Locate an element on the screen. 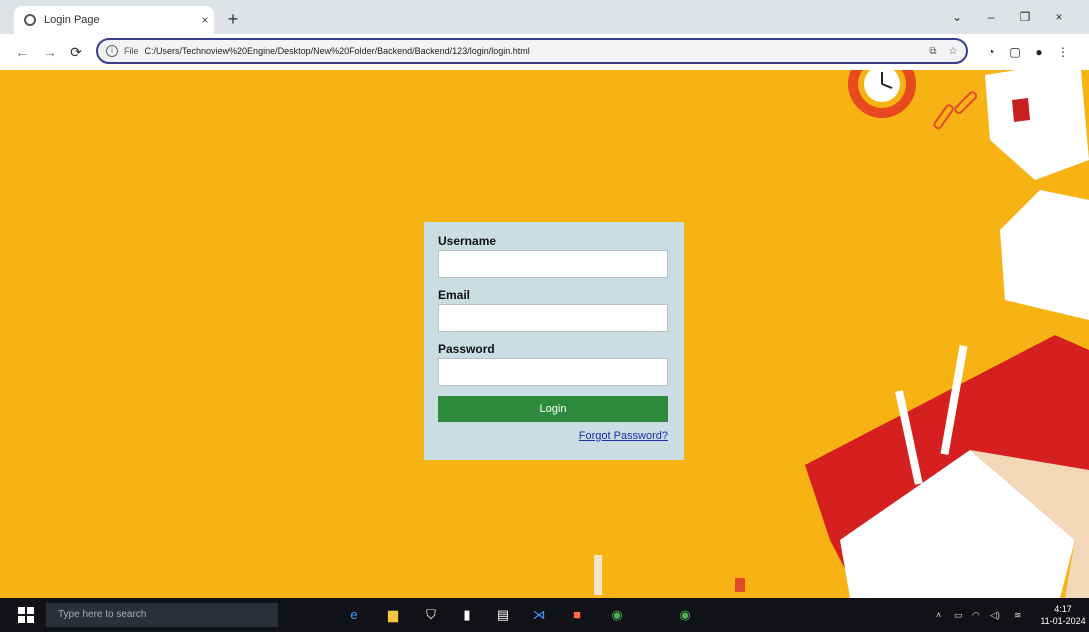 This screenshot has width=1089, height=632. info-icon: i is located at coordinates (112, 51).